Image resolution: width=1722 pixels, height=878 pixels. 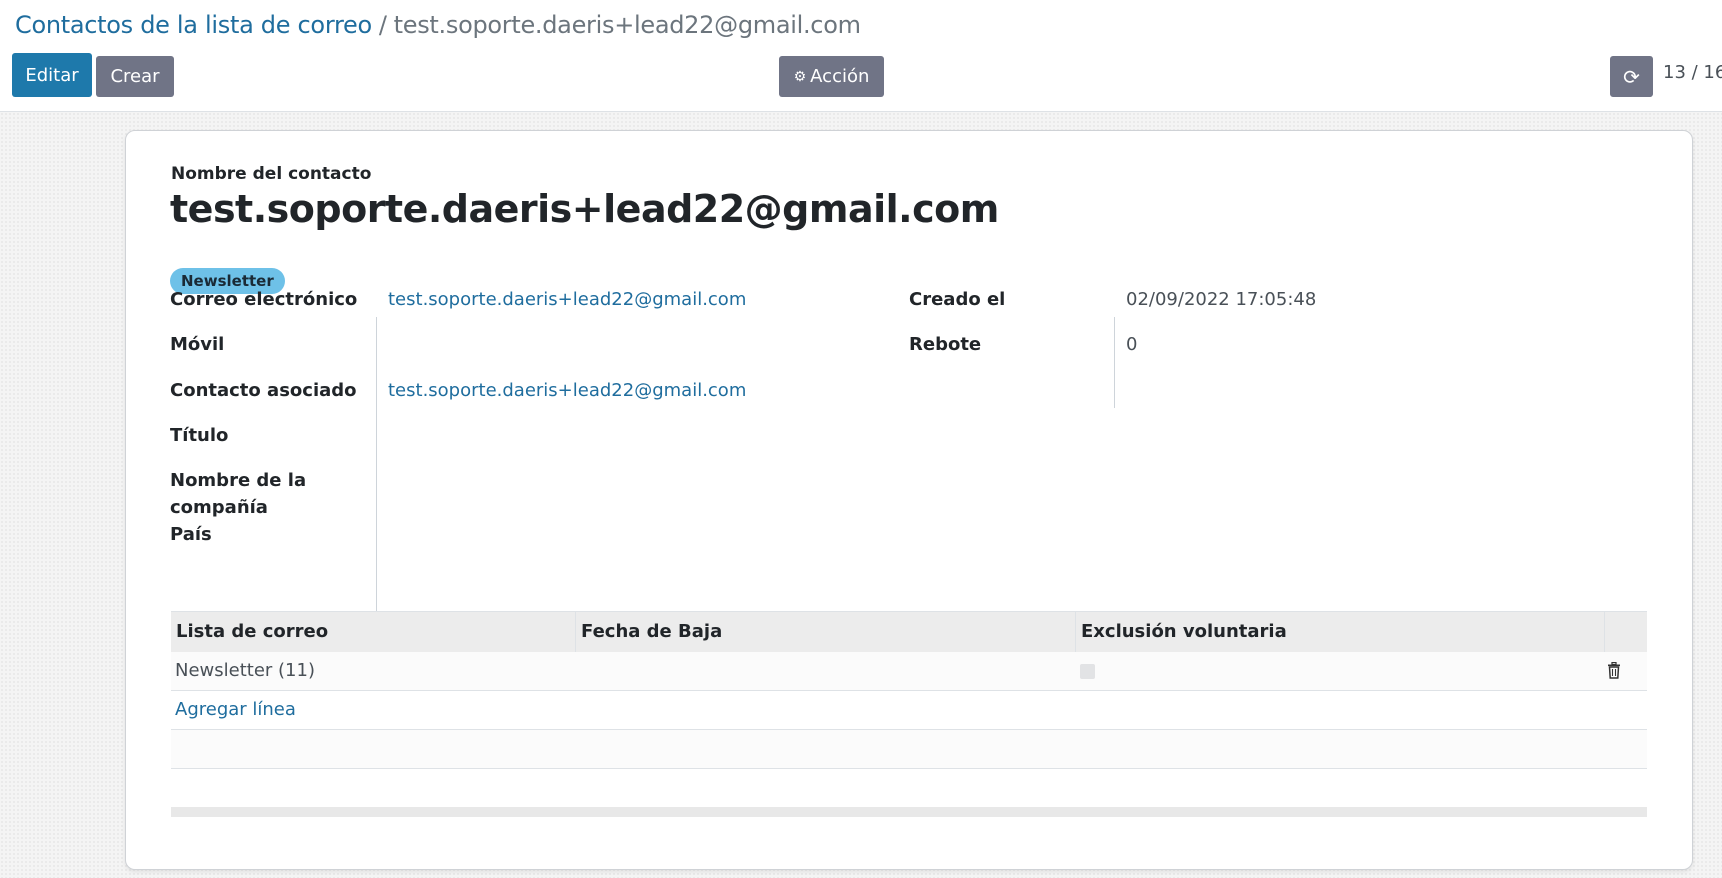 What do you see at coordinates (1614, 670) in the screenshot?
I see `trash-icon` at bounding box center [1614, 670].